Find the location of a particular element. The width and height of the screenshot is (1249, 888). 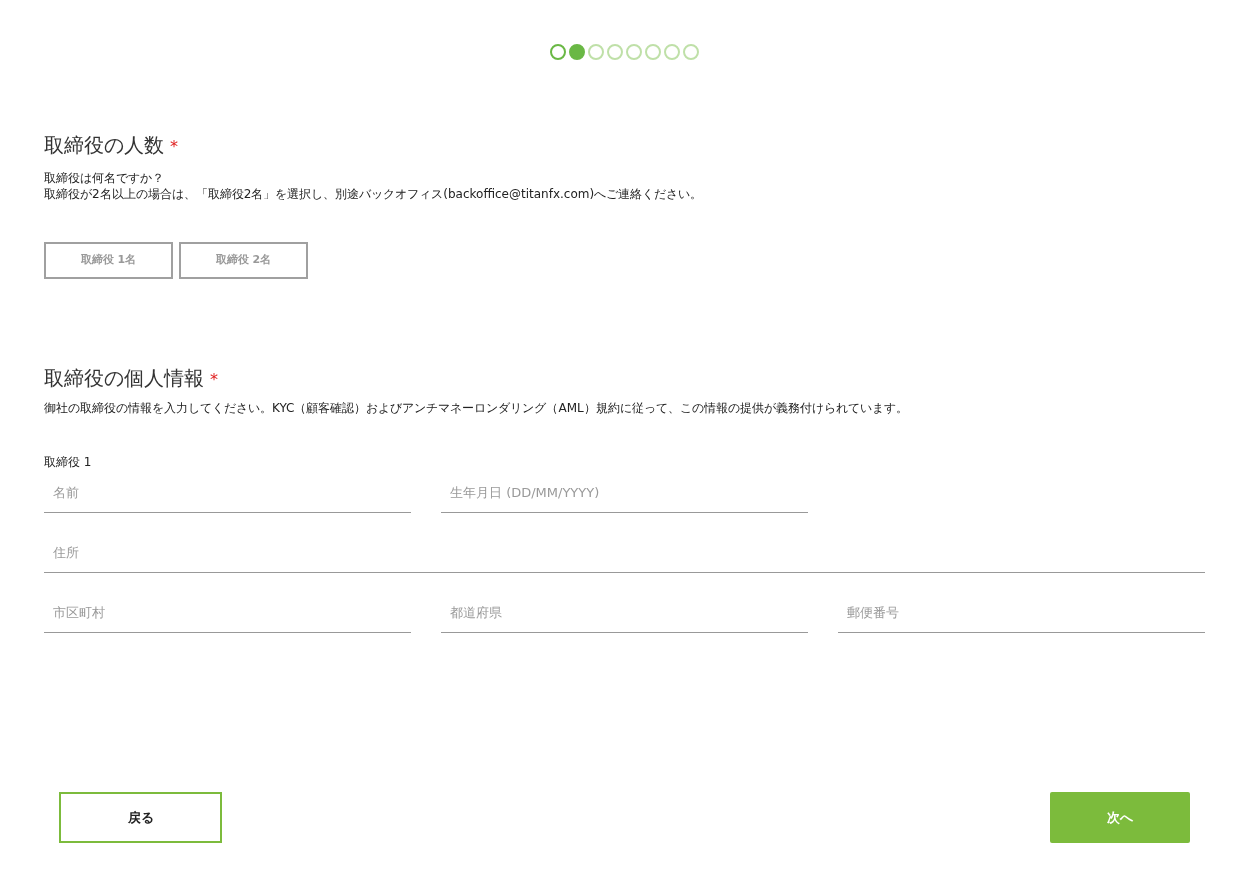

input-field: 生年月日 (DD/MM/YYYY) is located at coordinates (624, 493).